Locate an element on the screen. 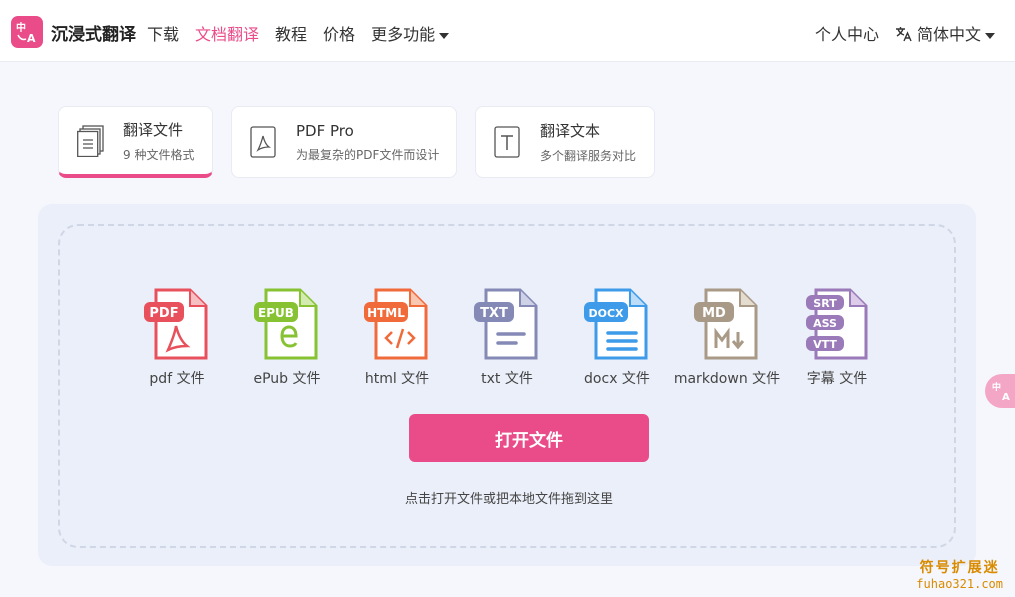  txt-file-icon: TXT is located at coordinates (506, 324).